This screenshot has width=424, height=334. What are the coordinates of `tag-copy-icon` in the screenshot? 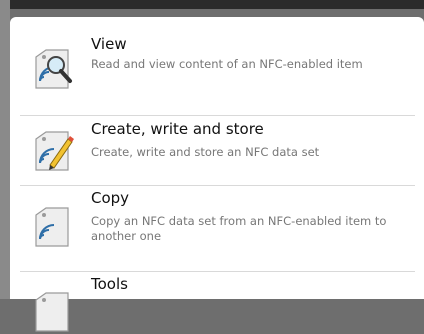 It's located at (52, 227).